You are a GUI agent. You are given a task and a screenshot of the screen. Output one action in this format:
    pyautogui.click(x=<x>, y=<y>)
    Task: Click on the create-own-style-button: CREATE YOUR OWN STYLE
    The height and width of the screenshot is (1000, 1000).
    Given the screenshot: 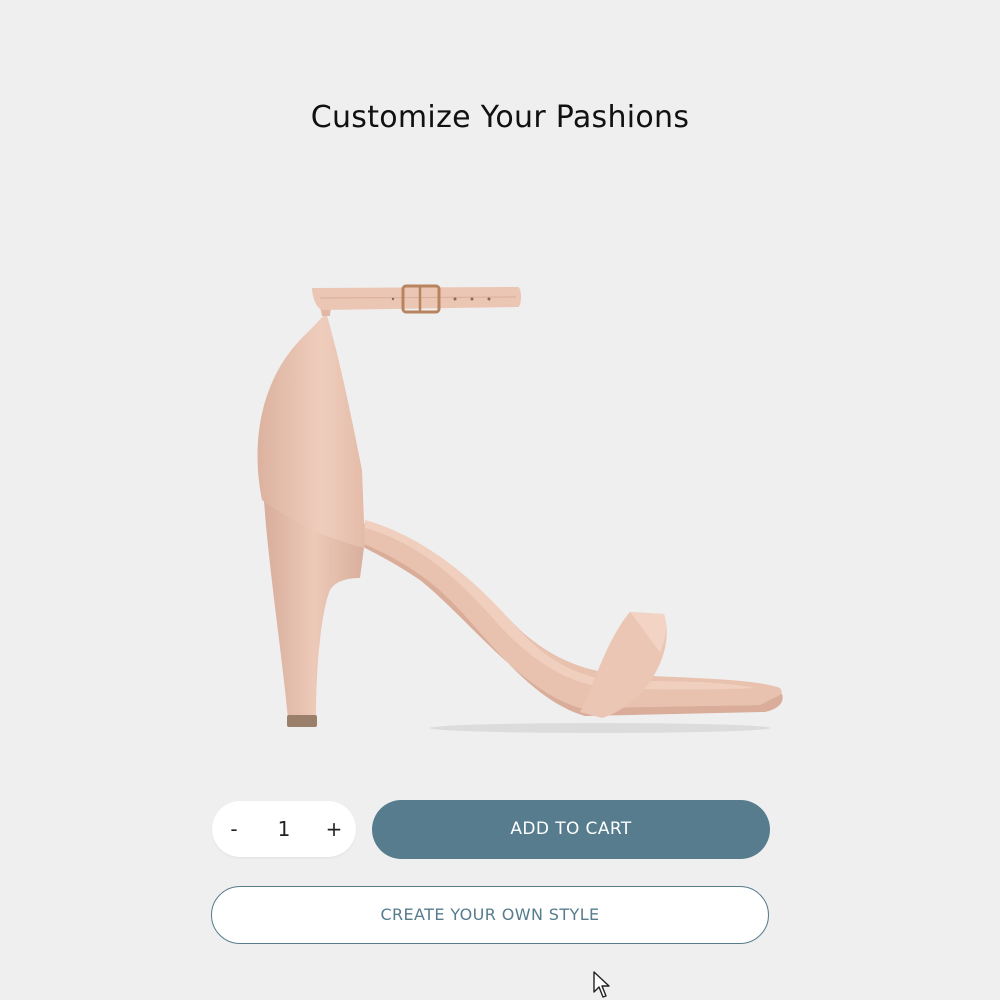 What is the action you would take?
    pyautogui.click(x=490, y=915)
    